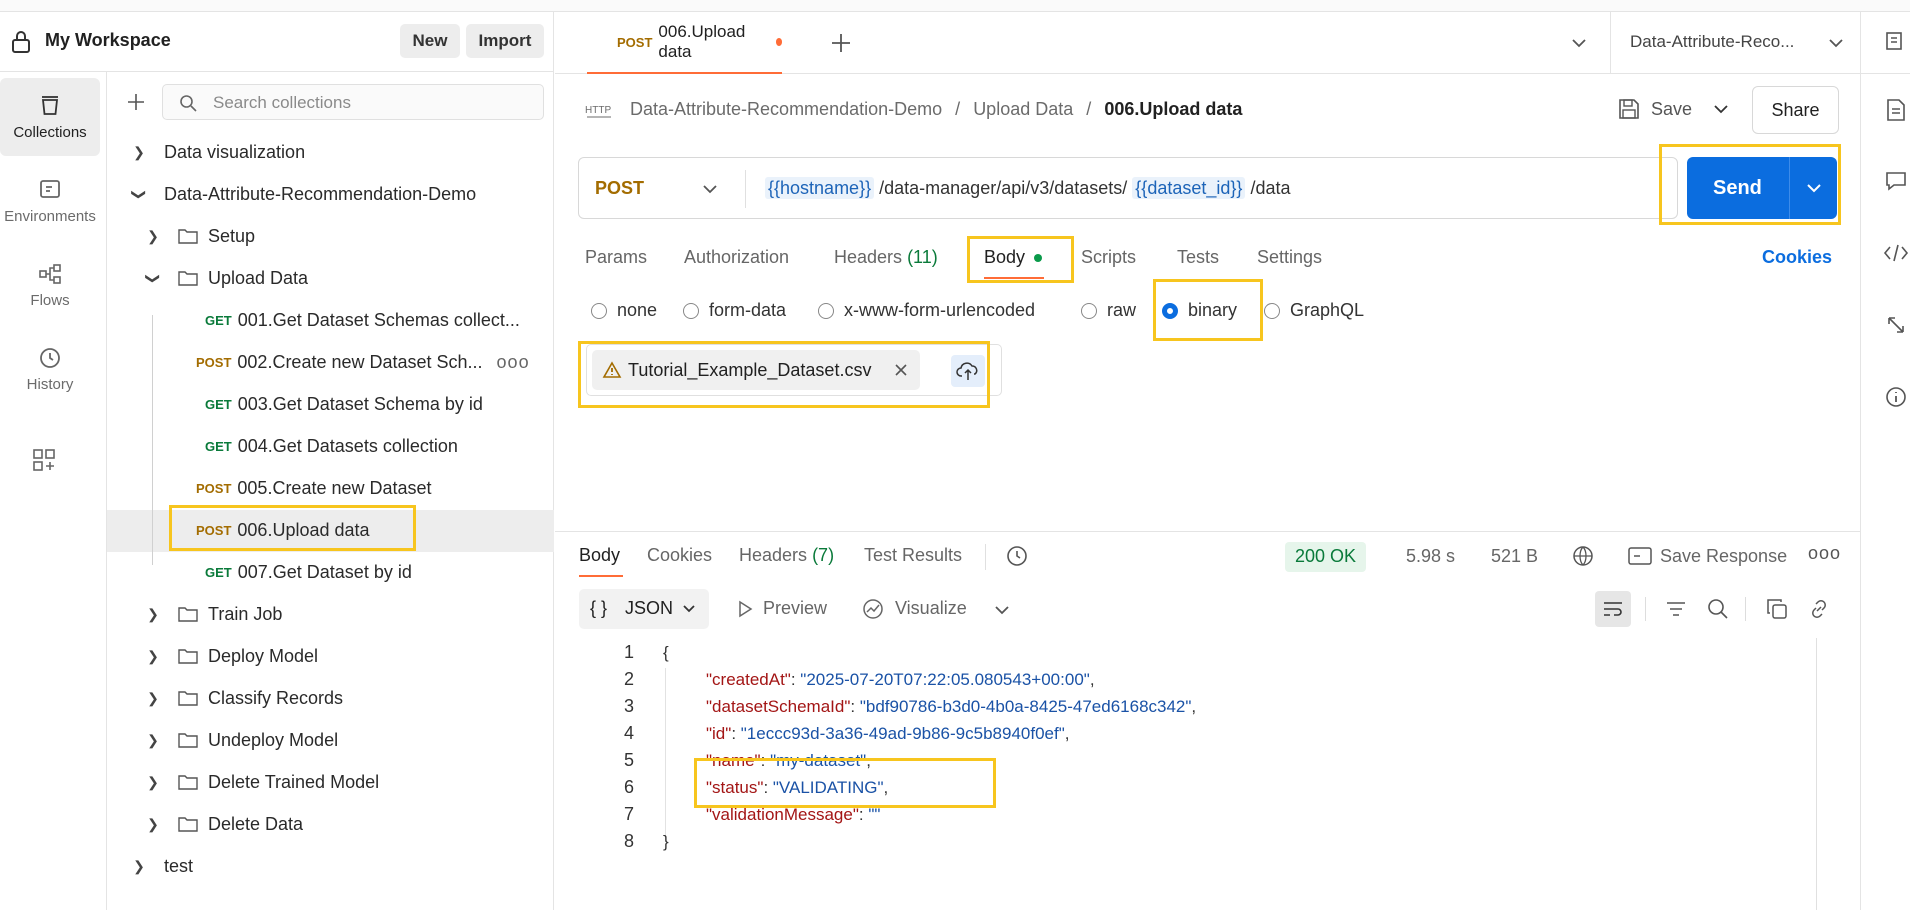 Image resolution: width=1910 pixels, height=910 pixels. Describe the element at coordinates (679, 555) in the screenshot. I see `response-tab-cookies: Cookies` at that location.